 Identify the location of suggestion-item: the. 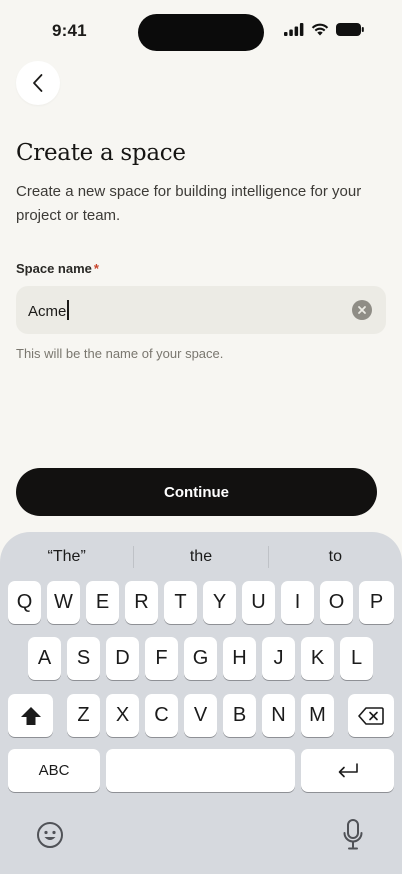
(200, 557).